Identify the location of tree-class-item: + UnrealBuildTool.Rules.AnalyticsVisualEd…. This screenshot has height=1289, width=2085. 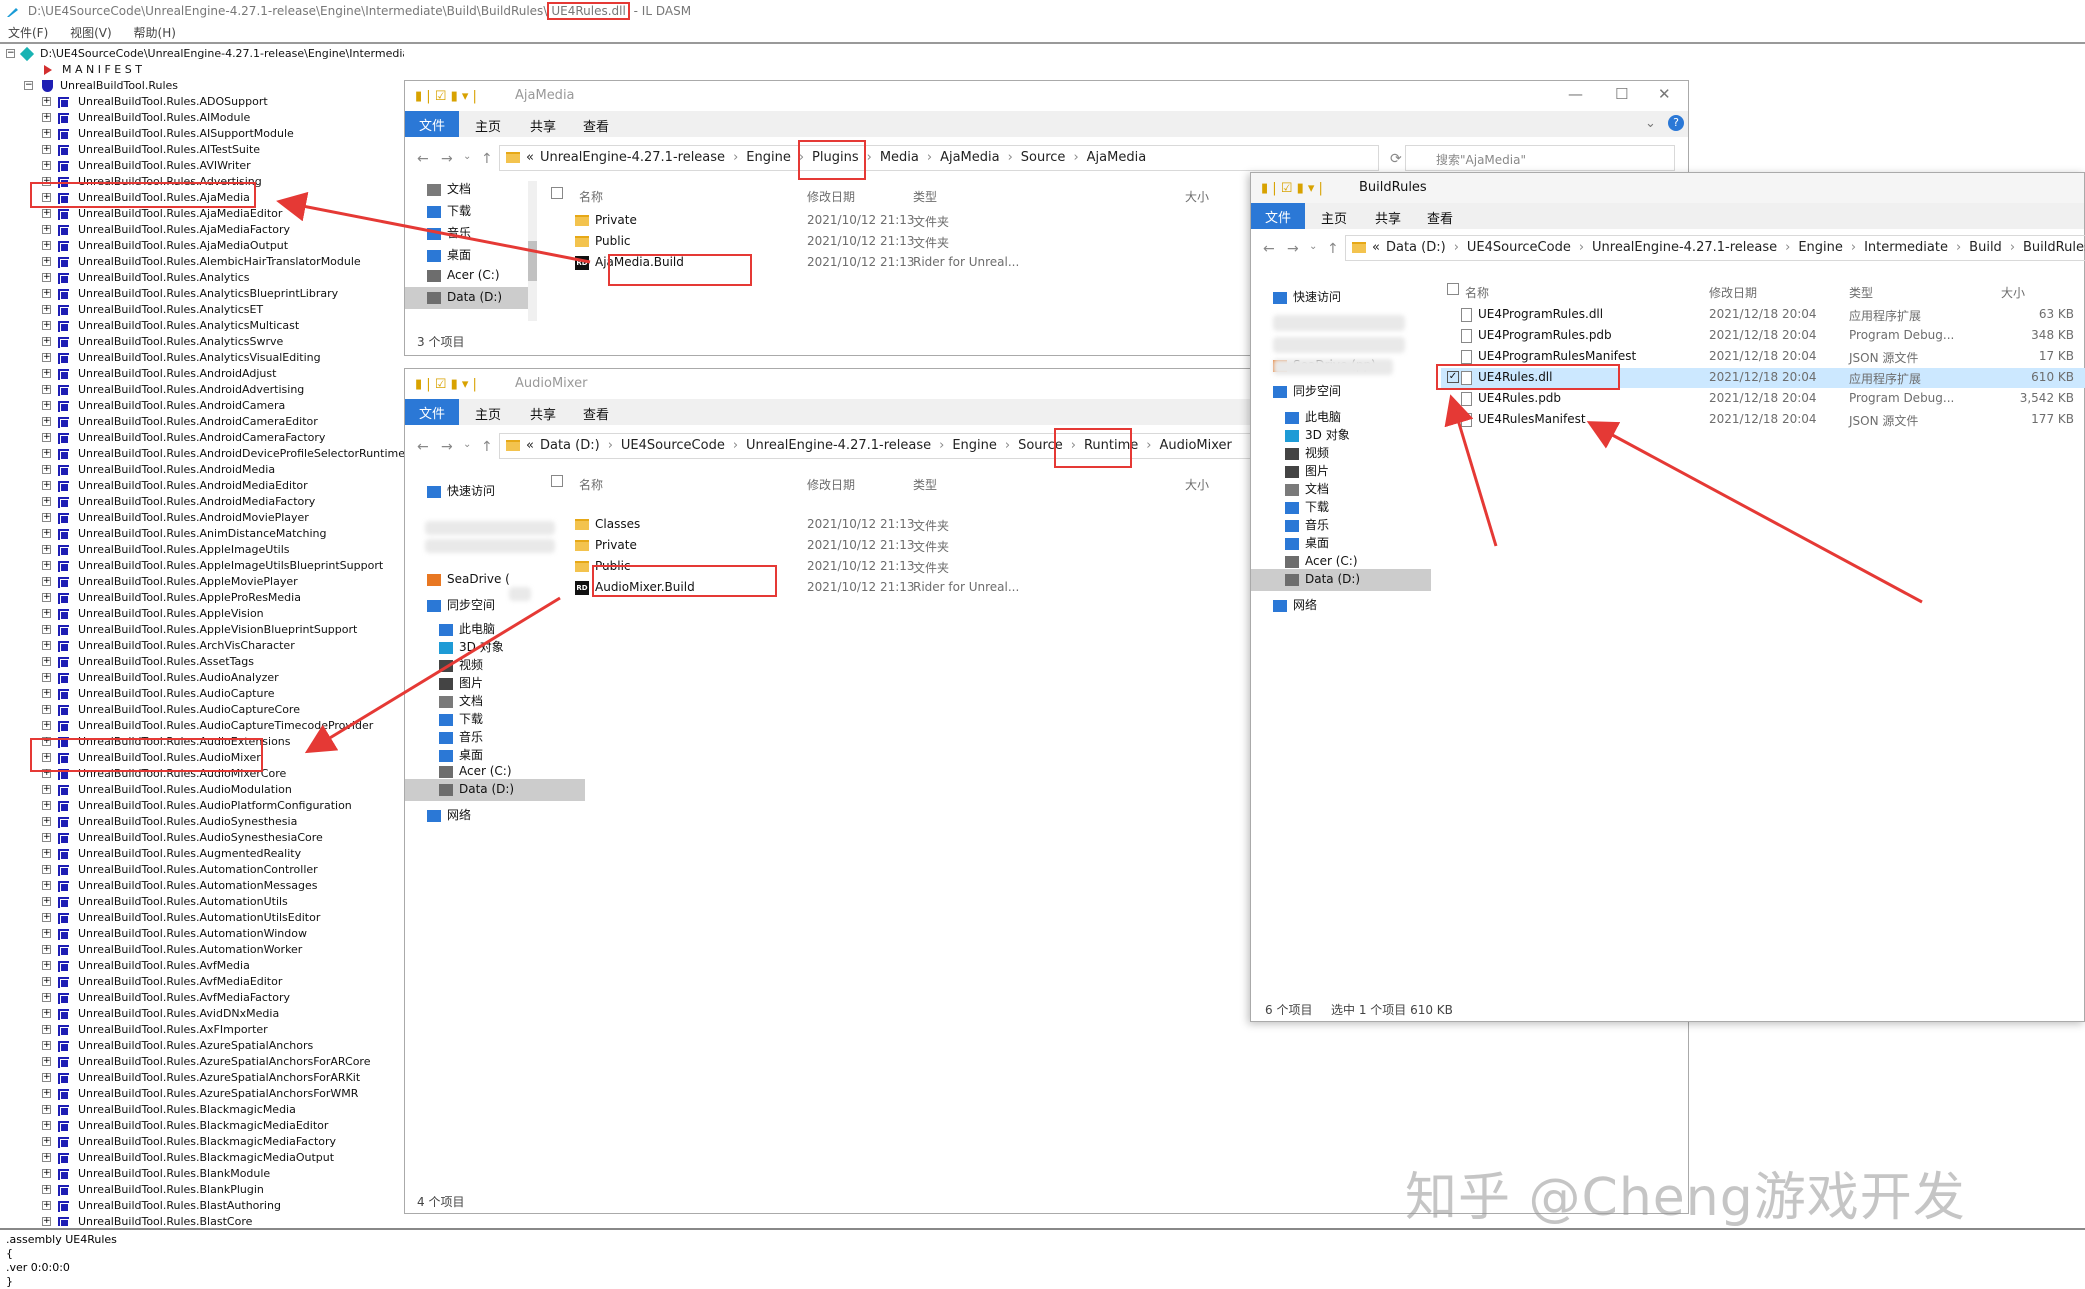
(202, 358).